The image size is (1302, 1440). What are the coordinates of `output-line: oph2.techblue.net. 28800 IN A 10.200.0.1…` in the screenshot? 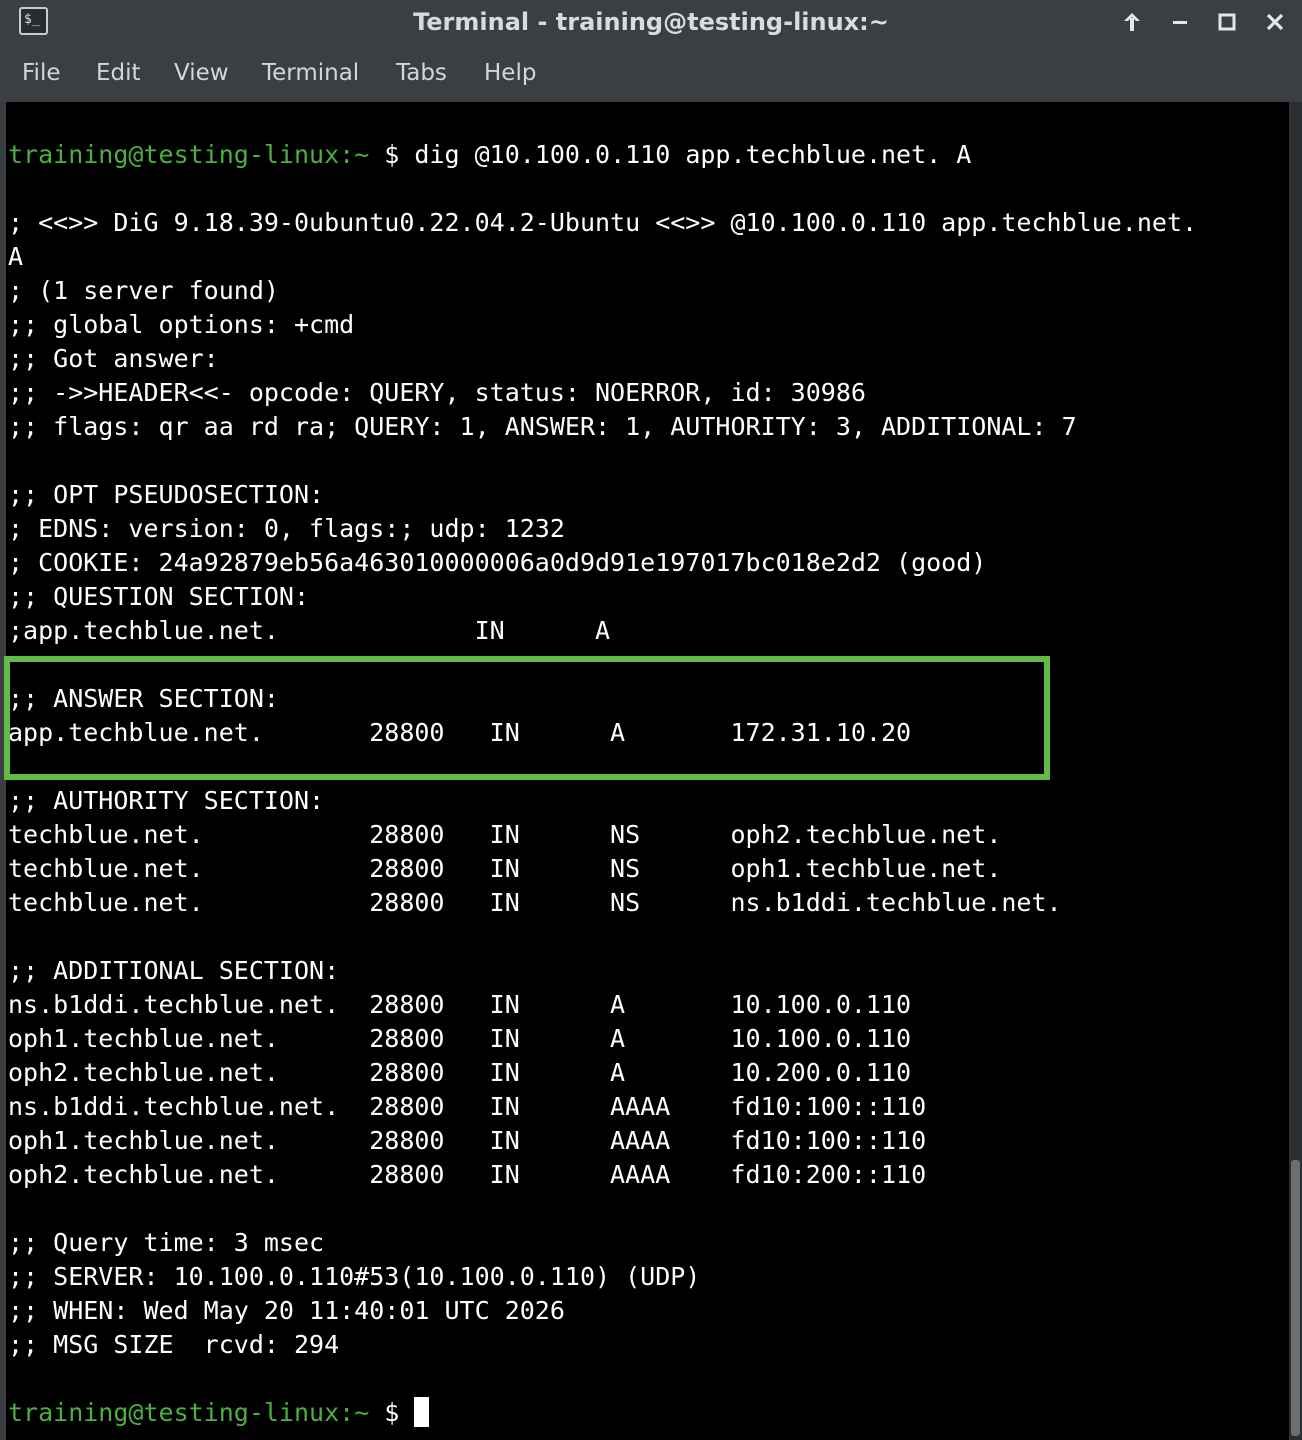 It's located at (460, 1072).